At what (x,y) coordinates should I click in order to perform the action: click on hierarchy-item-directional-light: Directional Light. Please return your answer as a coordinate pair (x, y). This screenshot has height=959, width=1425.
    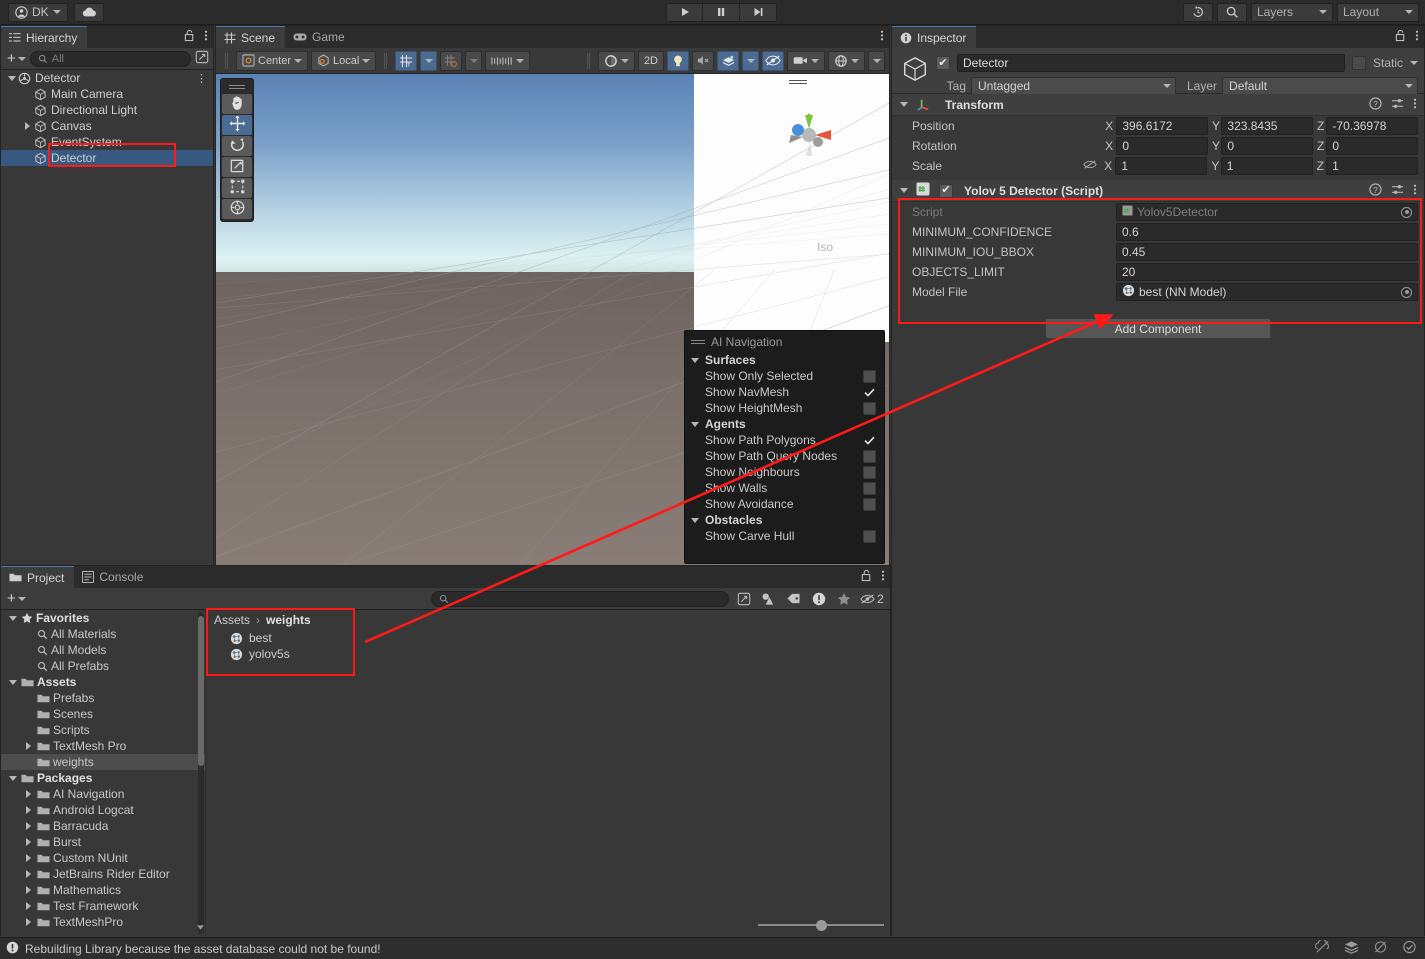
    Looking at the image, I should click on (107, 110).